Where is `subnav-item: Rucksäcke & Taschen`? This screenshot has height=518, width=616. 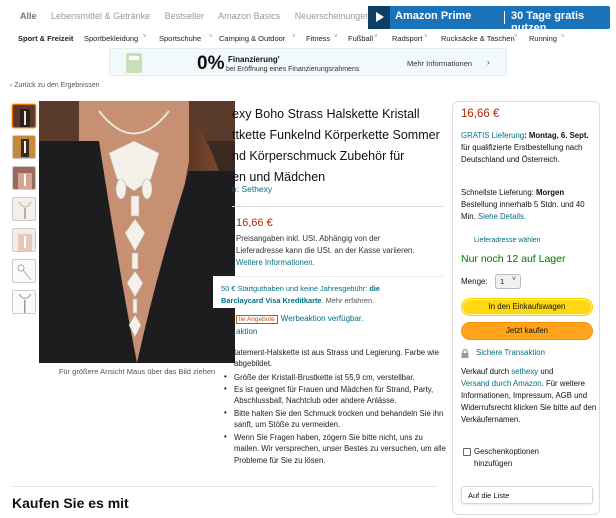 subnav-item: Rucksäcke & Taschen is located at coordinates (478, 38).